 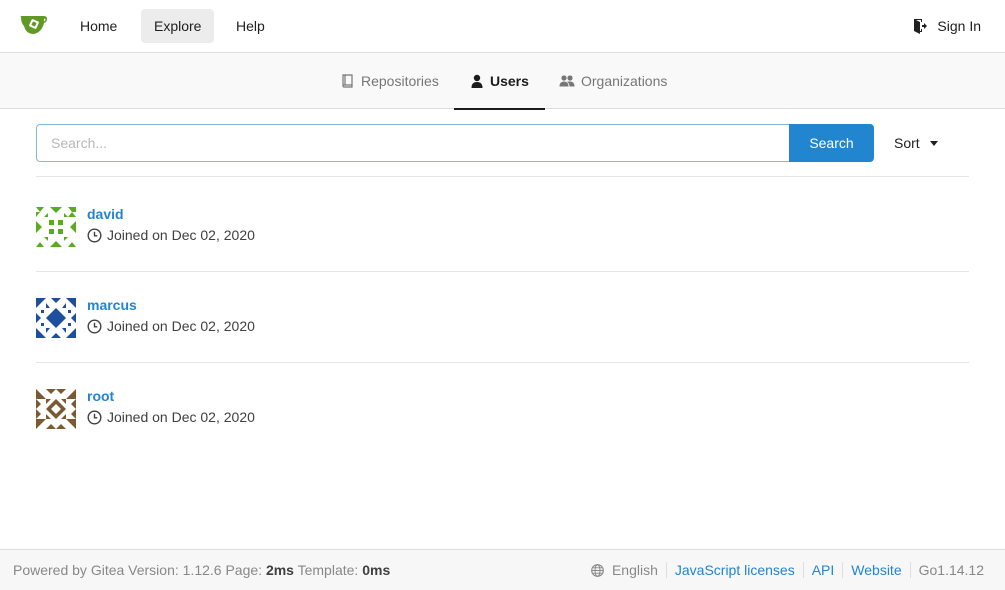 What do you see at coordinates (597, 570) in the screenshot?
I see `globe-icon` at bounding box center [597, 570].